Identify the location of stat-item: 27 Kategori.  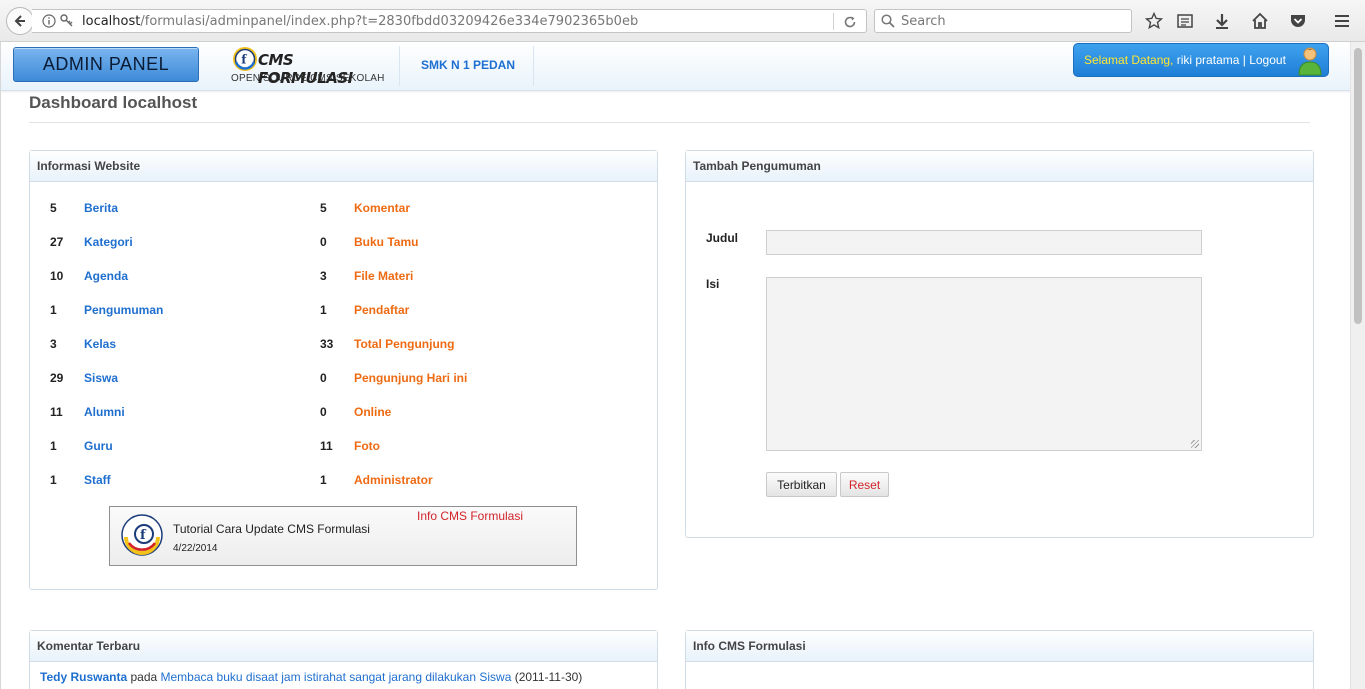
(91, 242).